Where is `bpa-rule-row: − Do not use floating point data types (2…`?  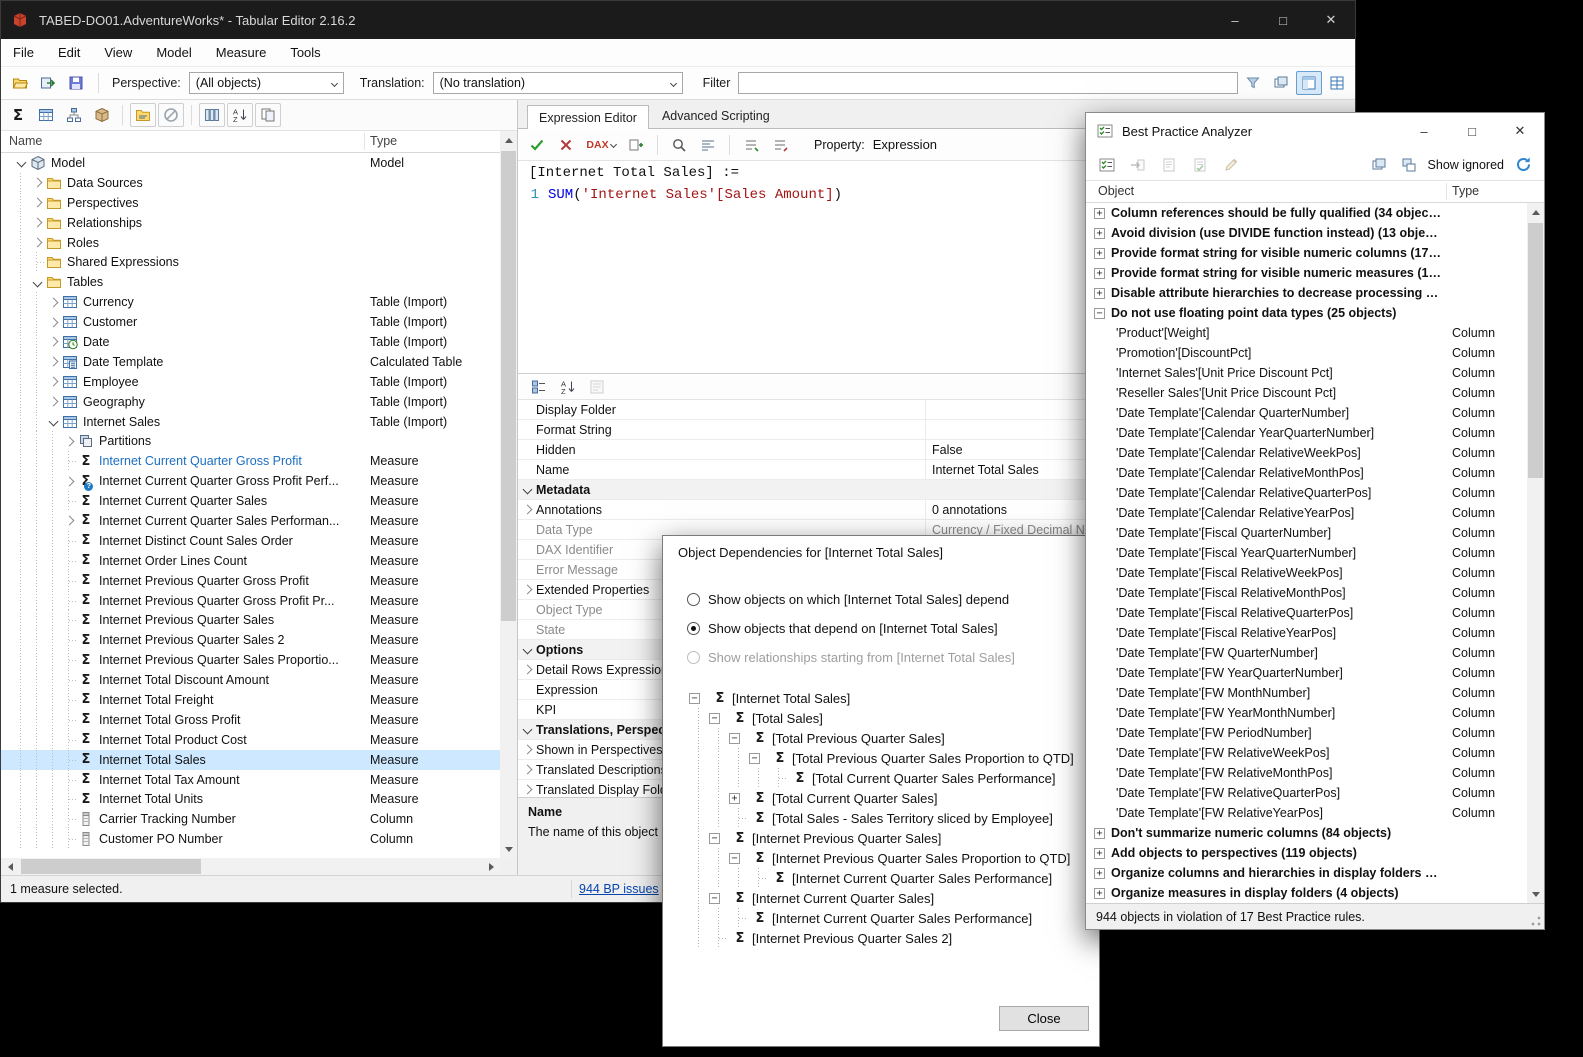
bpa-rule-row: − Do not use floating point data types (2… is located at coordinates (1306, 313).